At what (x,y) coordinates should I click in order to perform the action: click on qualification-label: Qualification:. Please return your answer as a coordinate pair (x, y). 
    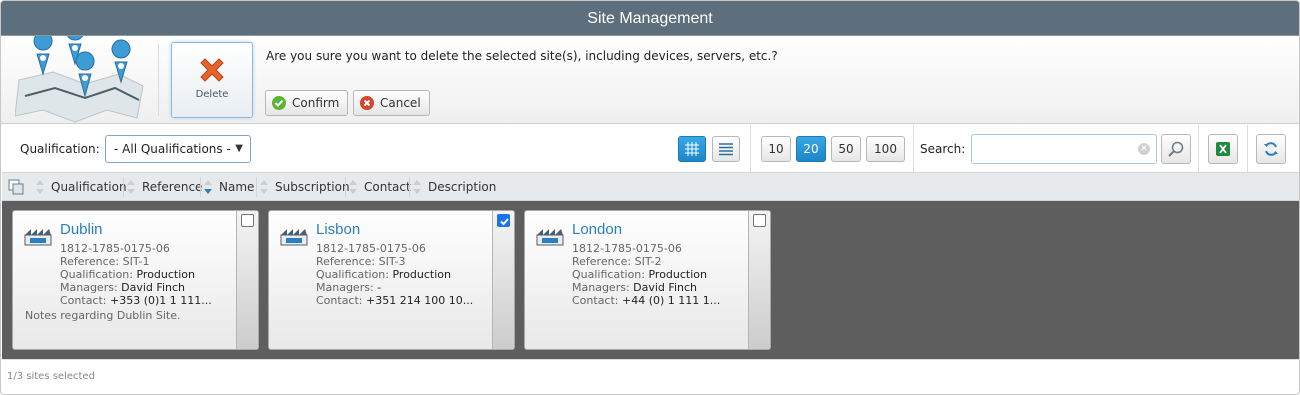
    Looking at the image, I should click on (60, 149).